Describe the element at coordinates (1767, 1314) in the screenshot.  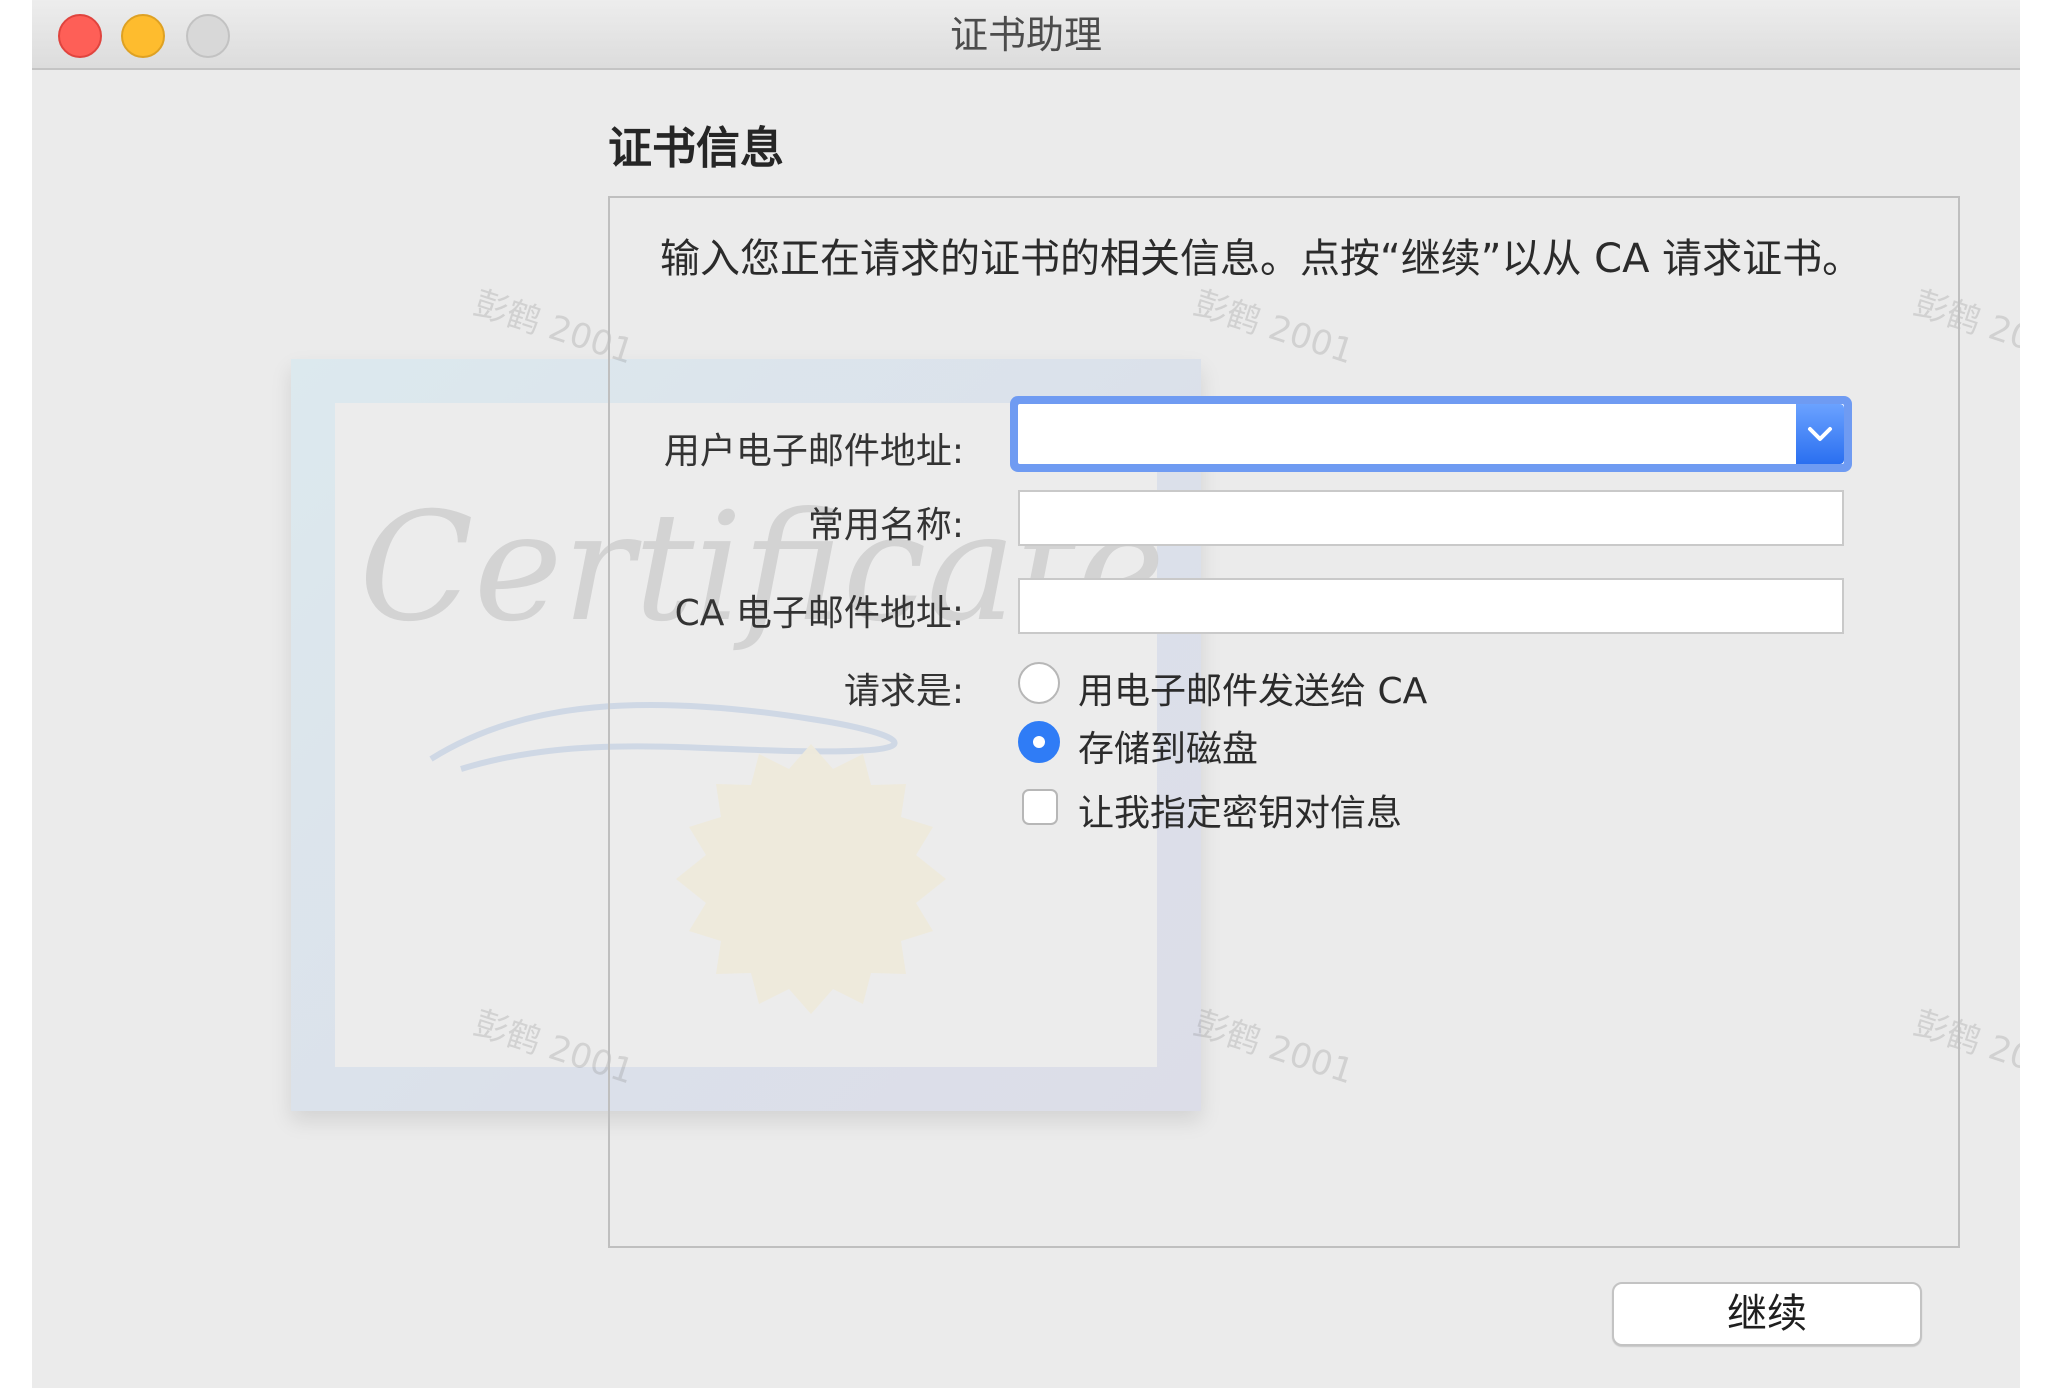
I see `continue-button: 继续` at that location.